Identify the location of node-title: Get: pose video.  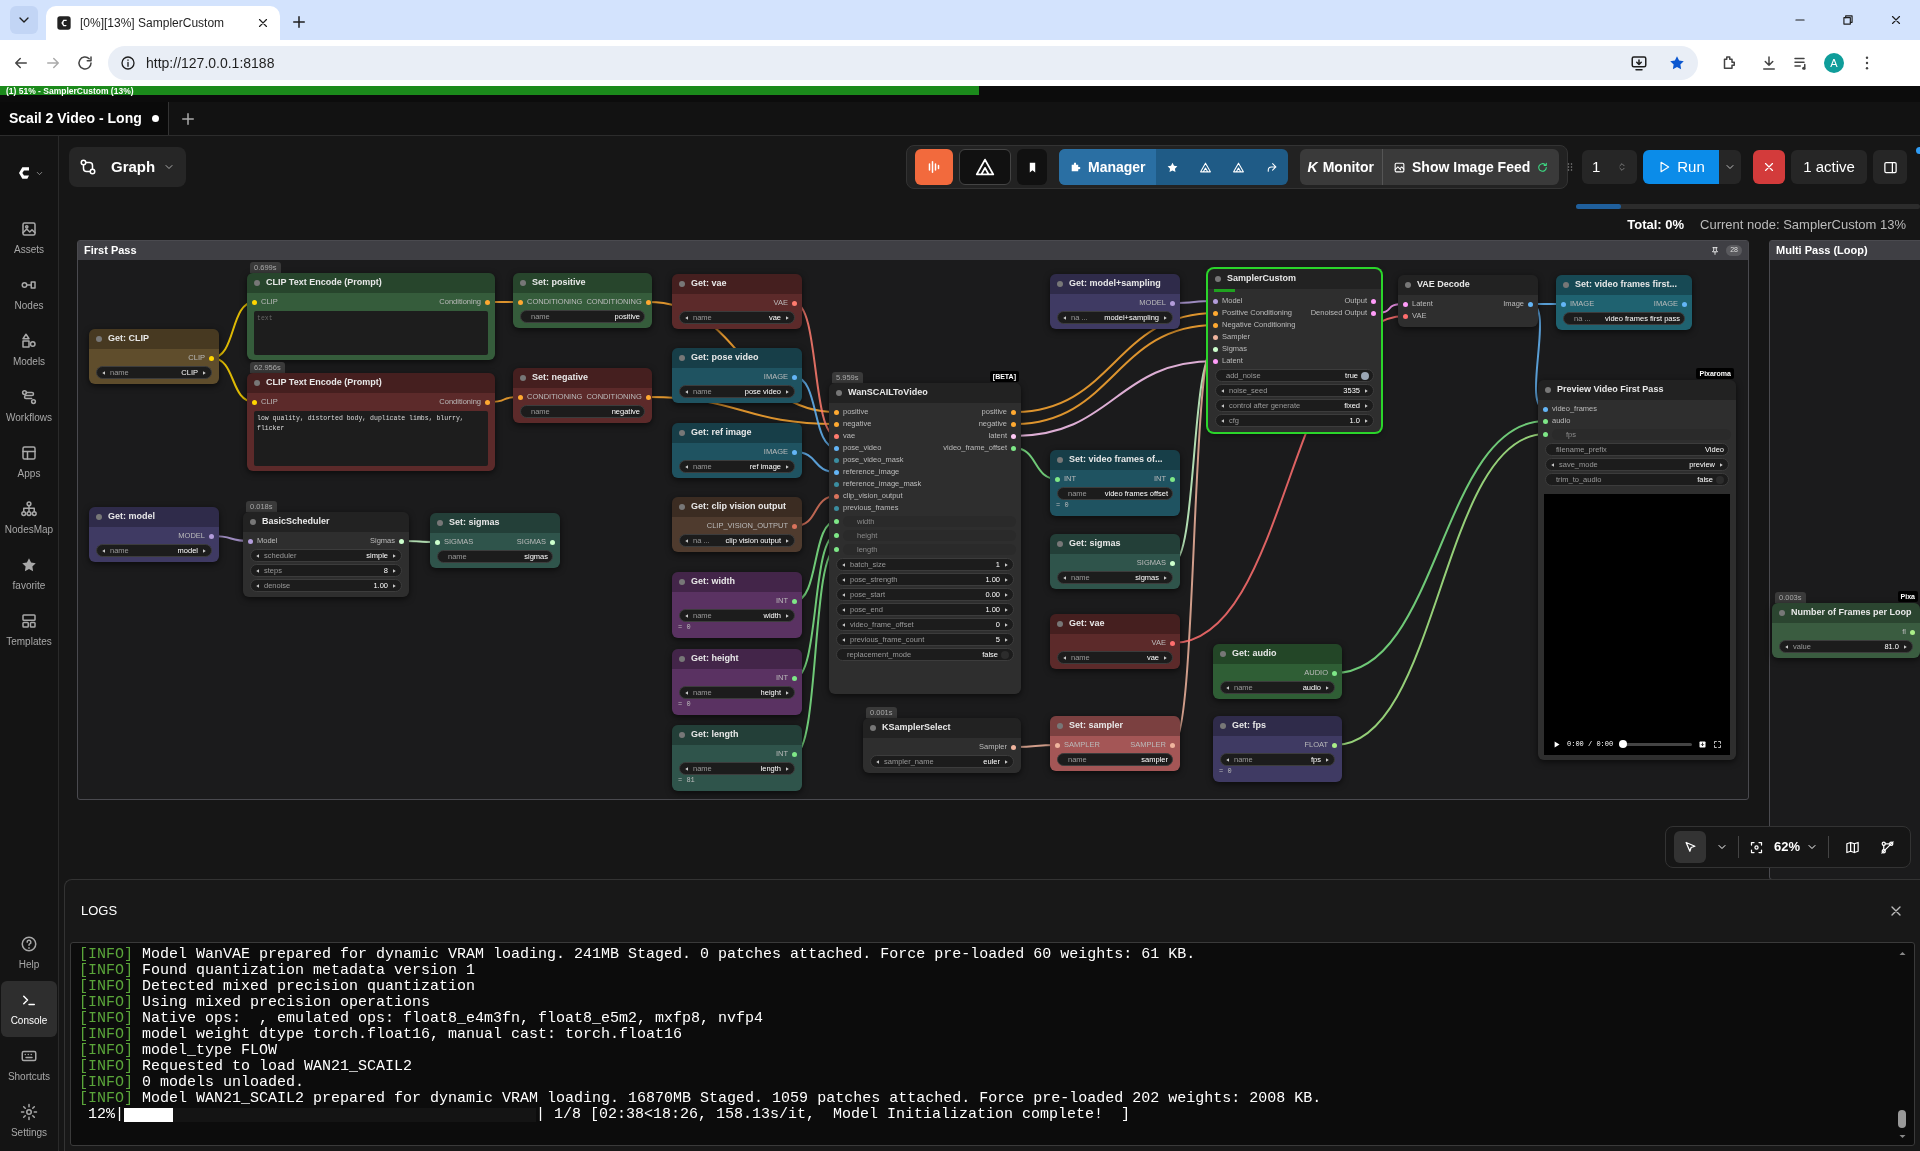
(725, 358).